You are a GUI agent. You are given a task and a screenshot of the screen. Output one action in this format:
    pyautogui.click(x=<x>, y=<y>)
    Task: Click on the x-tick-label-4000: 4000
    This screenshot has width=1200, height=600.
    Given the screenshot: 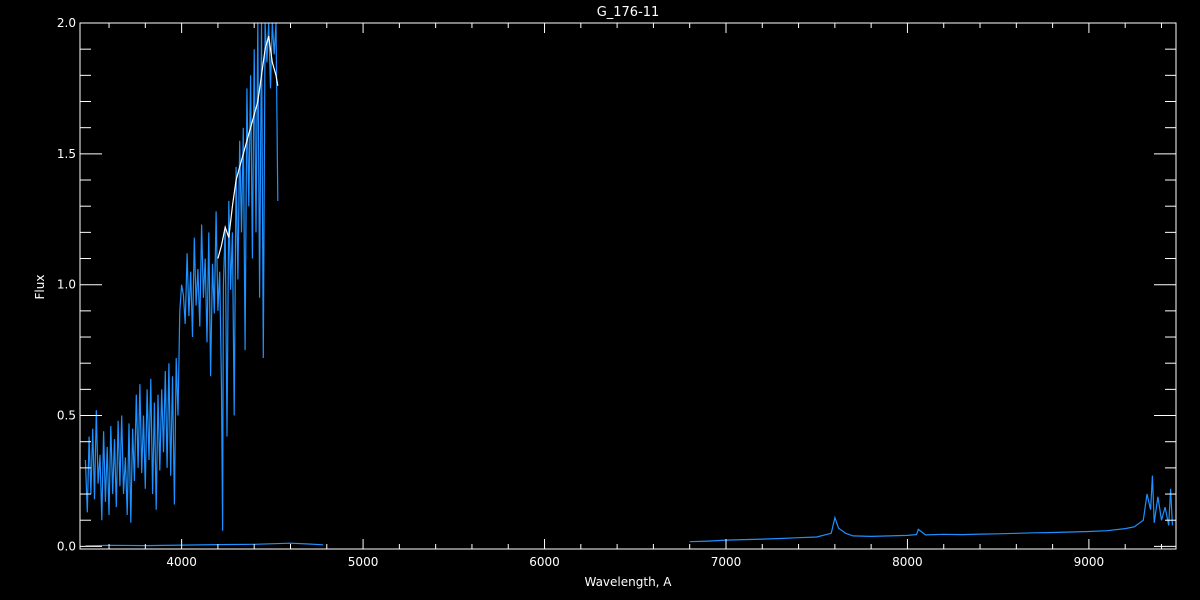 What is the action you would take?
    pyautogui.click(x=181, y=562)
    